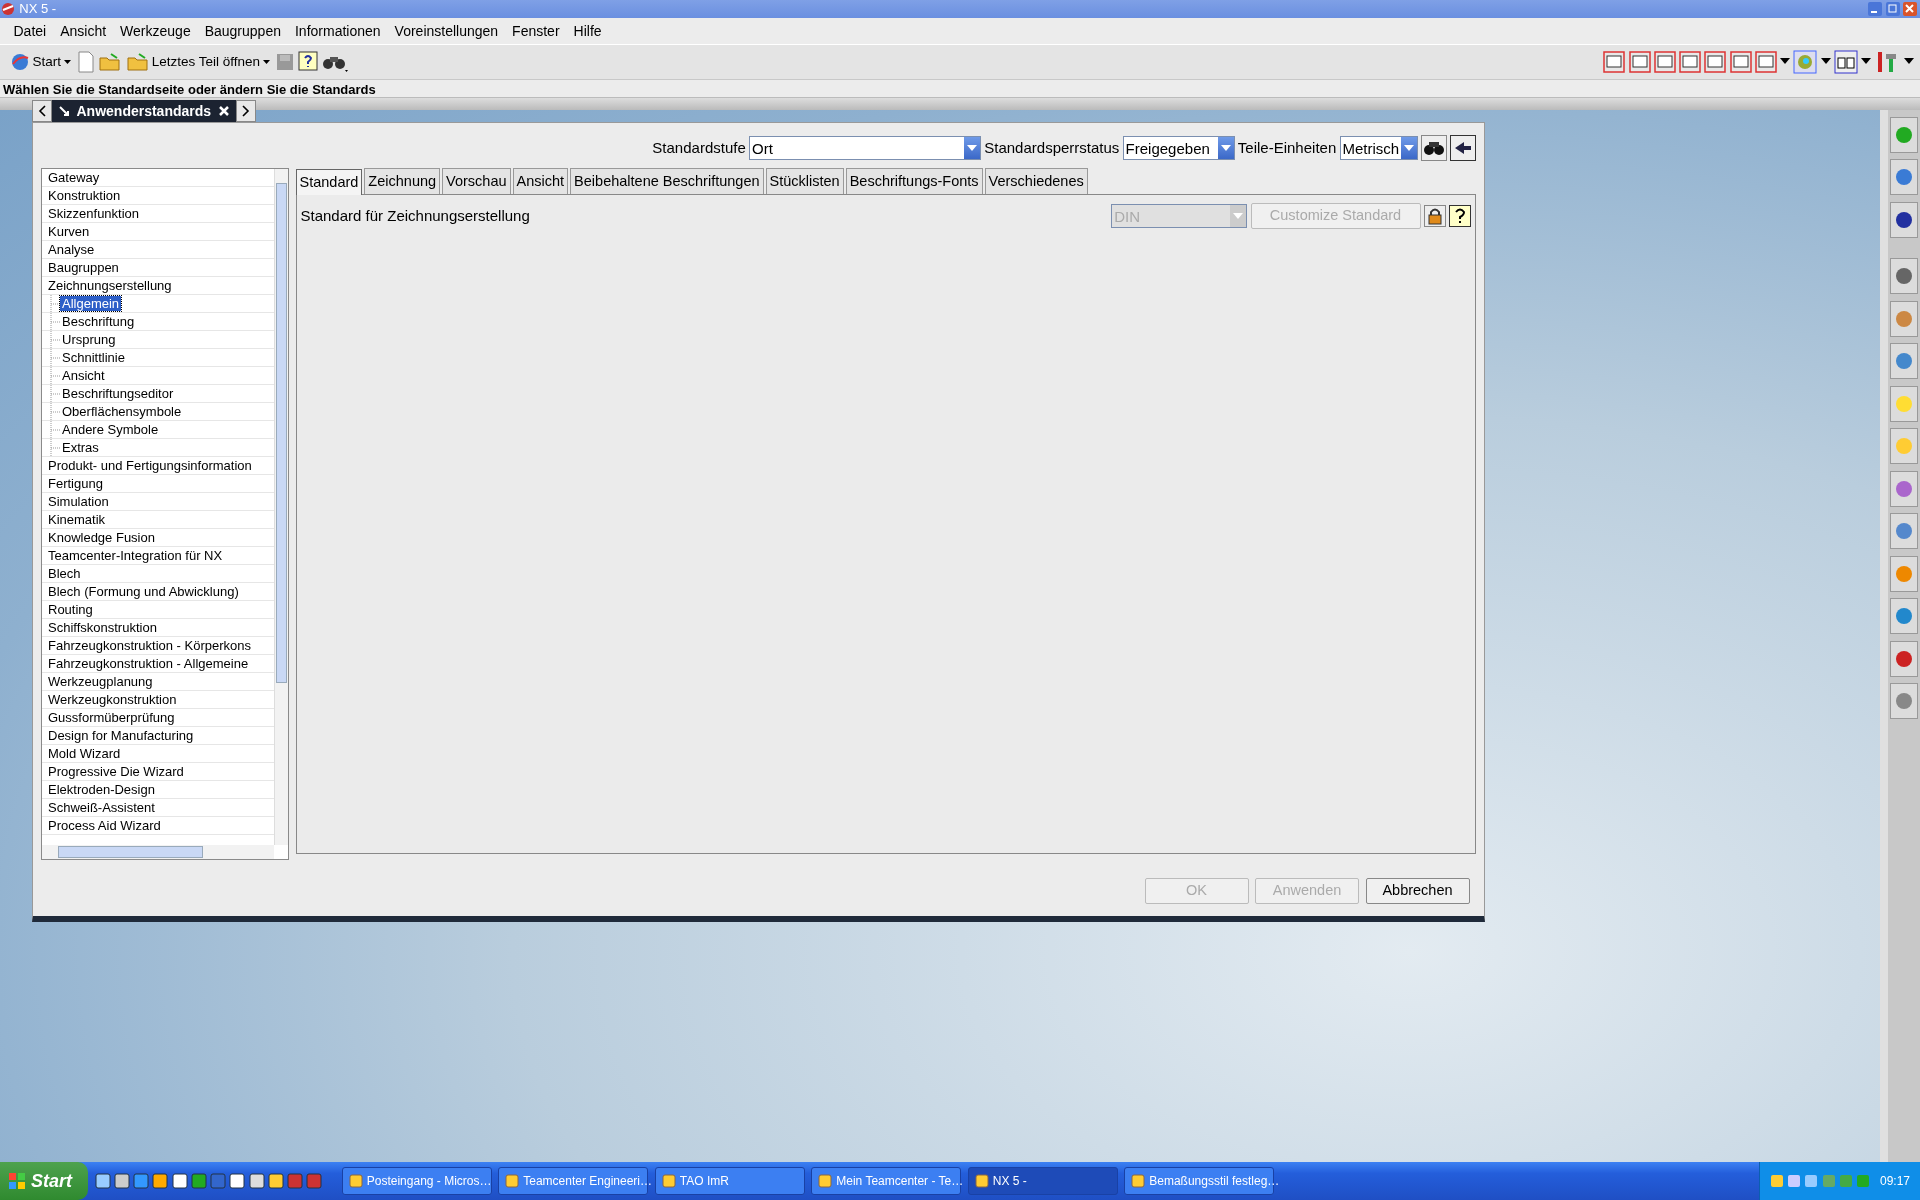  I want to click on tree-item: Ursprung, so click(89, 339).